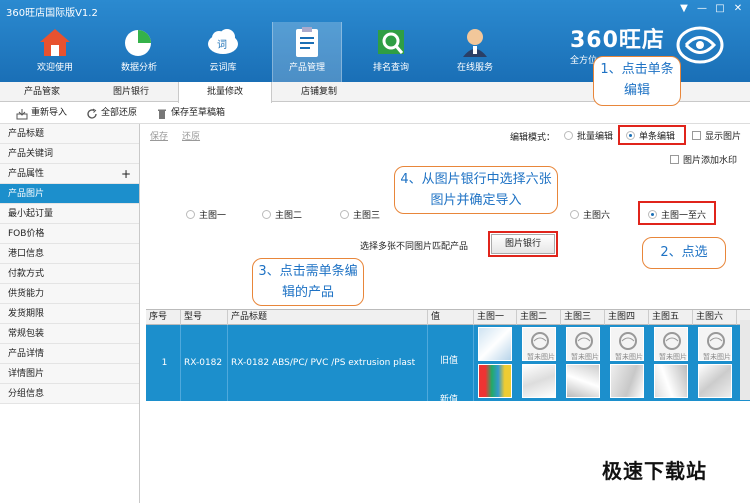 The height and width of the screenshot is (503, 750). Describe the element at coordinates (223, 52) in the screenshot. I see `nav-cloud-words: 词 云词库` at that location.